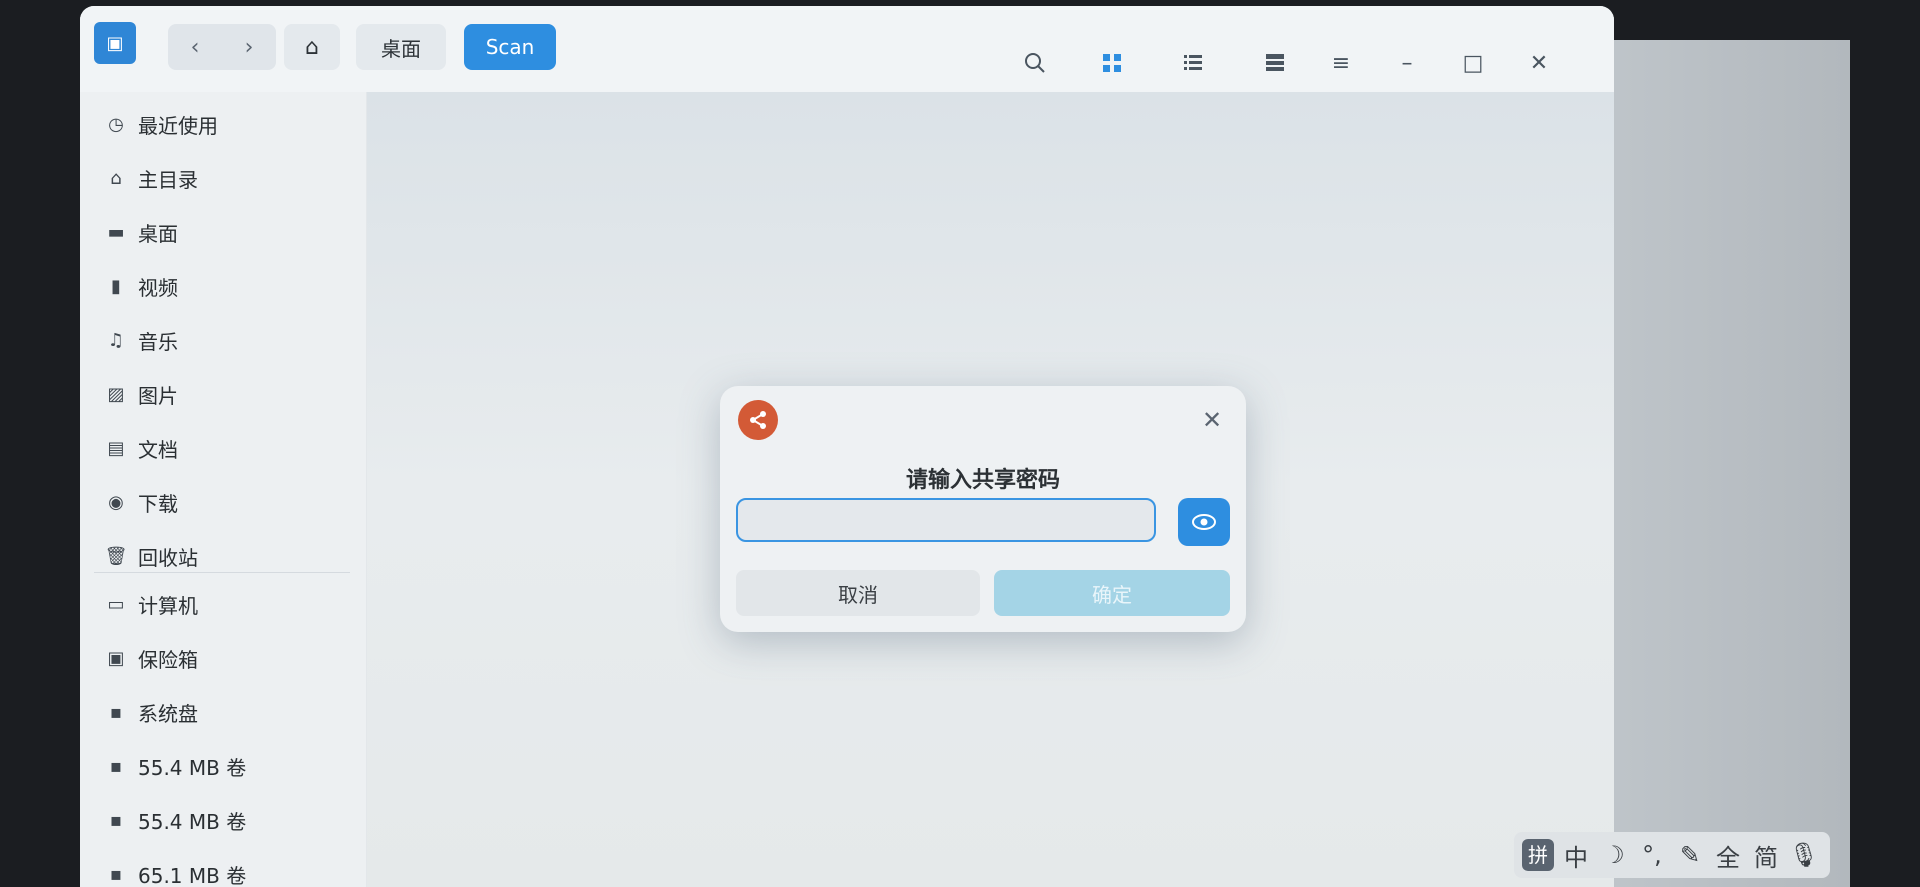  I want to click on trash-icon: 🗑, so click(116, 556).